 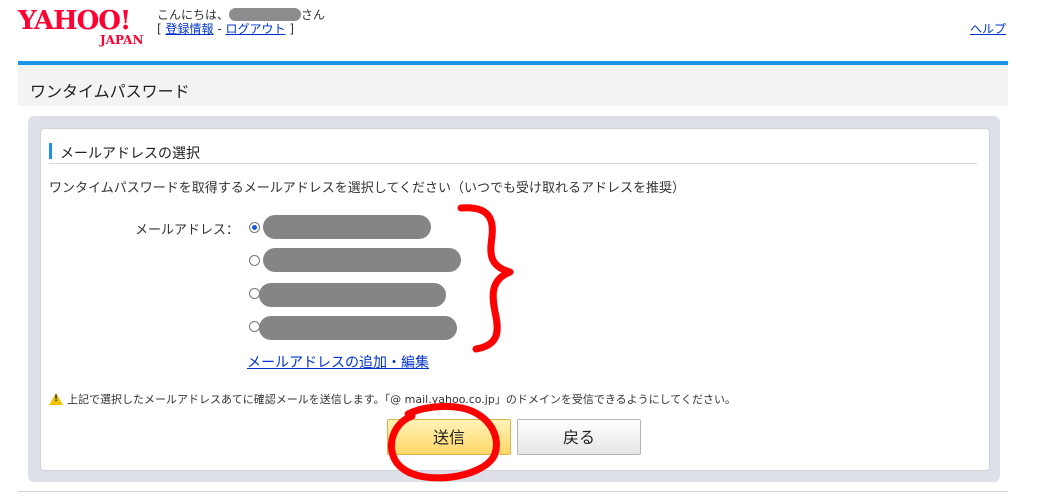 What do you see at coordinates (265, 14) in the screenshot?
I see `redacted-username` at bounding box center [265, 14].